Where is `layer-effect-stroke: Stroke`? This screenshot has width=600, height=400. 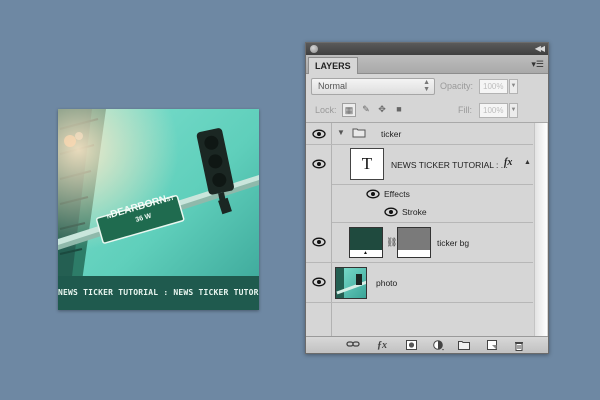 layer-effect-stroke: Stroke is located at coordinates (432, 213).